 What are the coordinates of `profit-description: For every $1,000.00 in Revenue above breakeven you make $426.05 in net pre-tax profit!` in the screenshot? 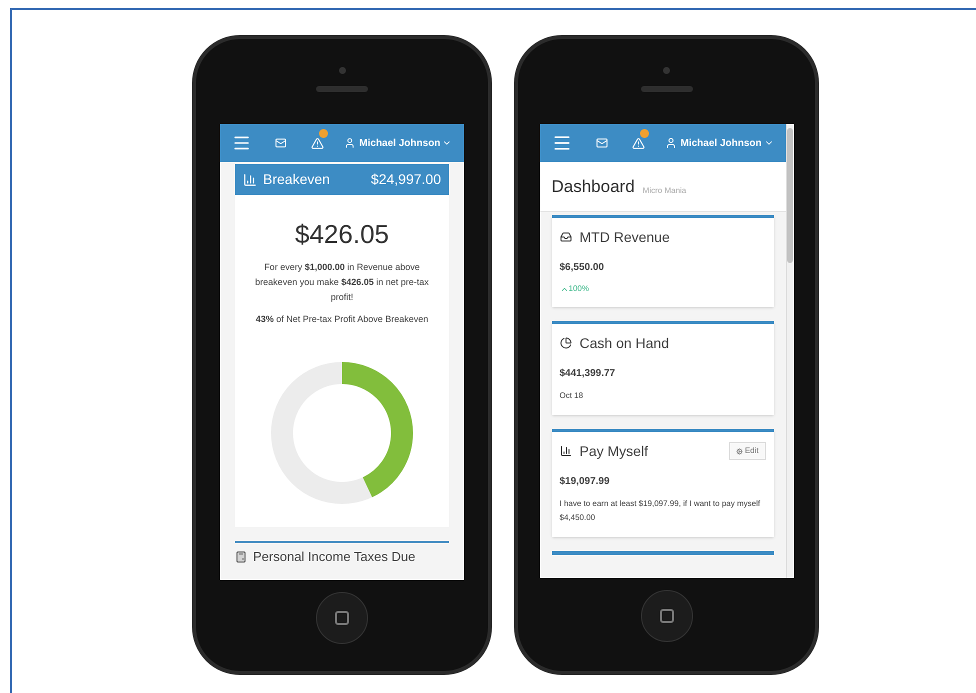 It's located at (342, 282).